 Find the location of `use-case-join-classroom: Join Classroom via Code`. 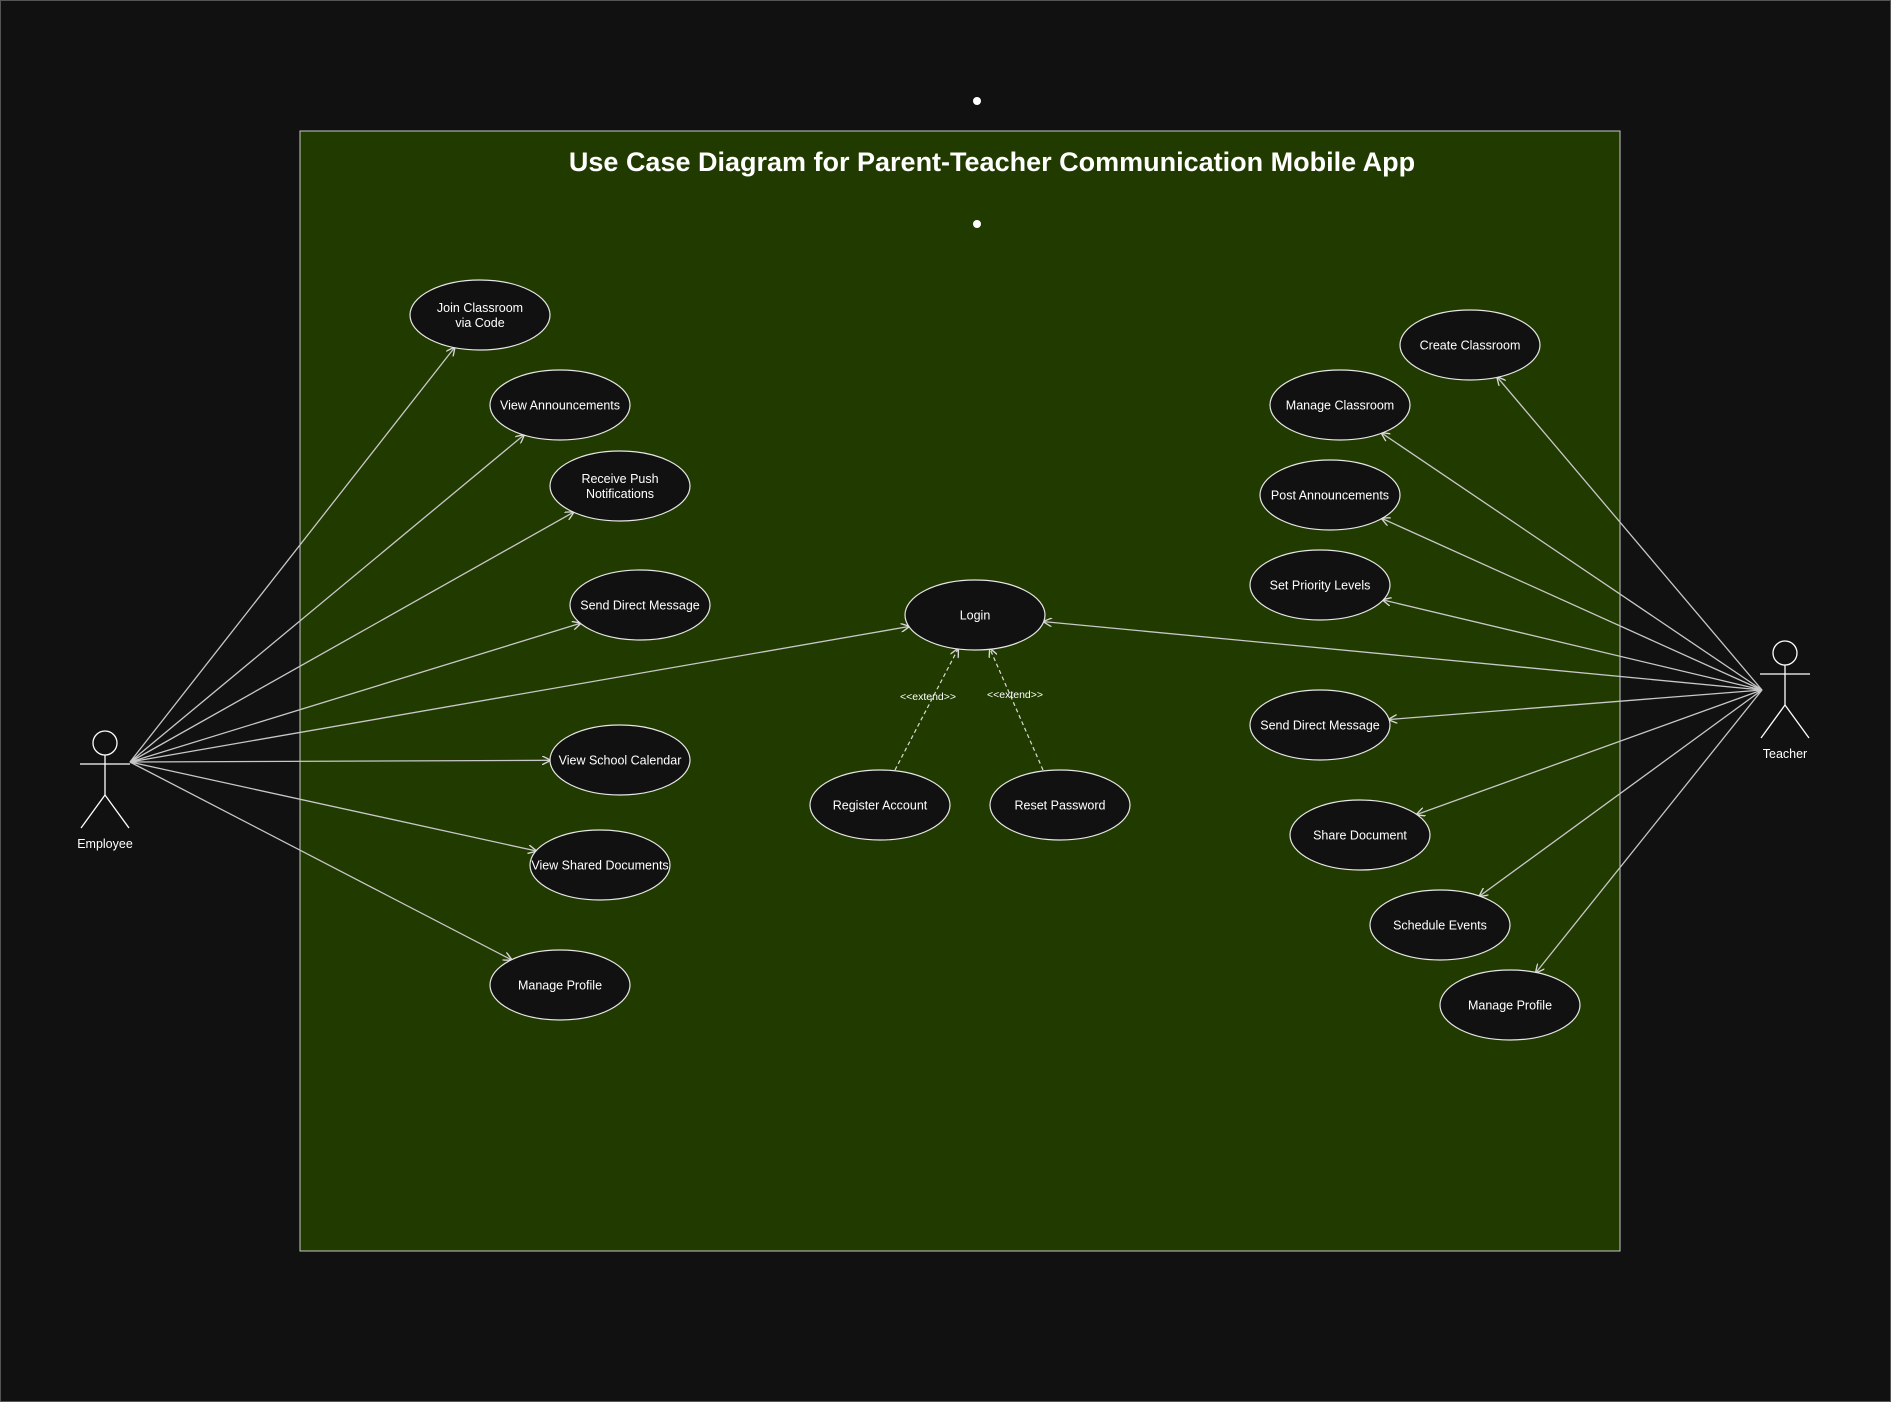

use-case-join-classroom: Join Classroom via Code is located at coordinates (480, 315).